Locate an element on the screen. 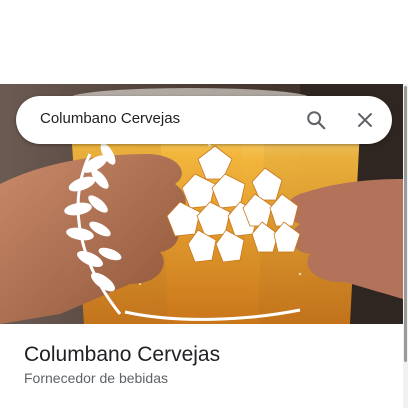 This screenshot has height=408, width=408. search-button is located at coordinates (316, 120).